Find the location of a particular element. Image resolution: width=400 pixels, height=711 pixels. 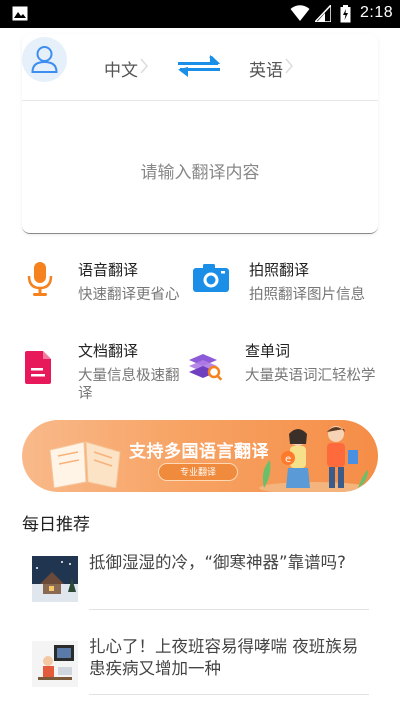

word-lookup-item: 查单词 大量英语词汇轻松学 is located at coordinates (282, 371).